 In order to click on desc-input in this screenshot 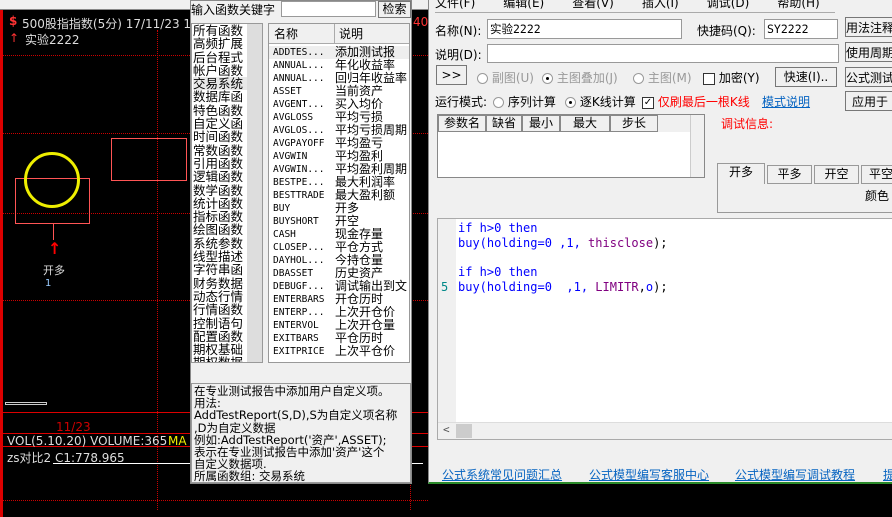, I will do `click(663, 53)`.